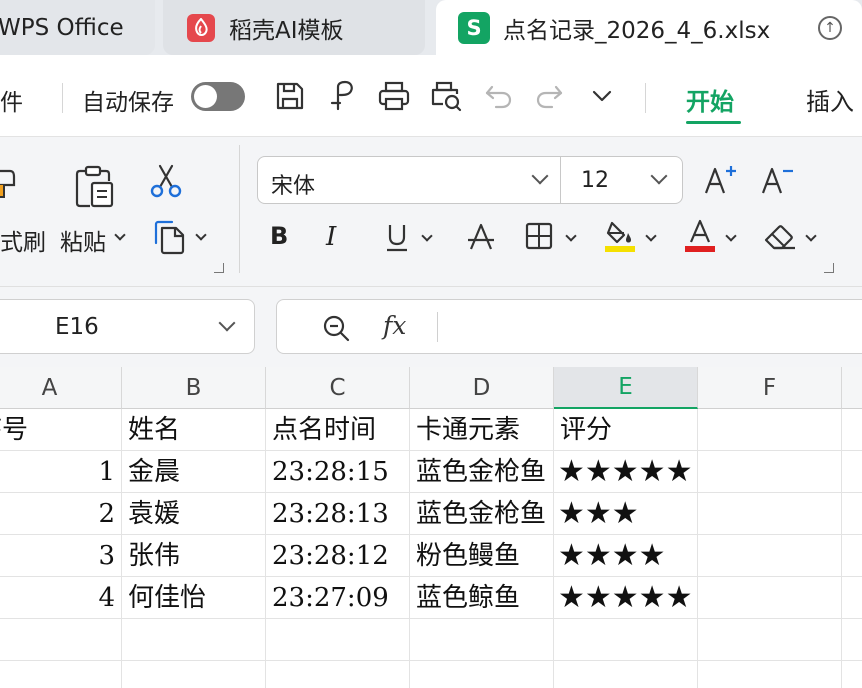  What do you see at coordinates (398, 237) in the screenshot?
I see `underline-icon` at bounding box center [398, 237].